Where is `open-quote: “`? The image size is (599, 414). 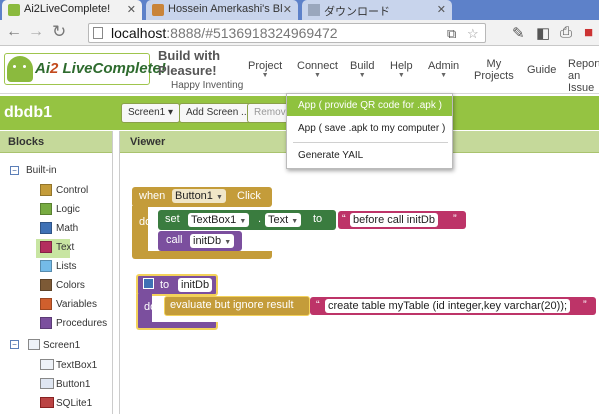 open-quote: “ is located at coordinates (318, 305).